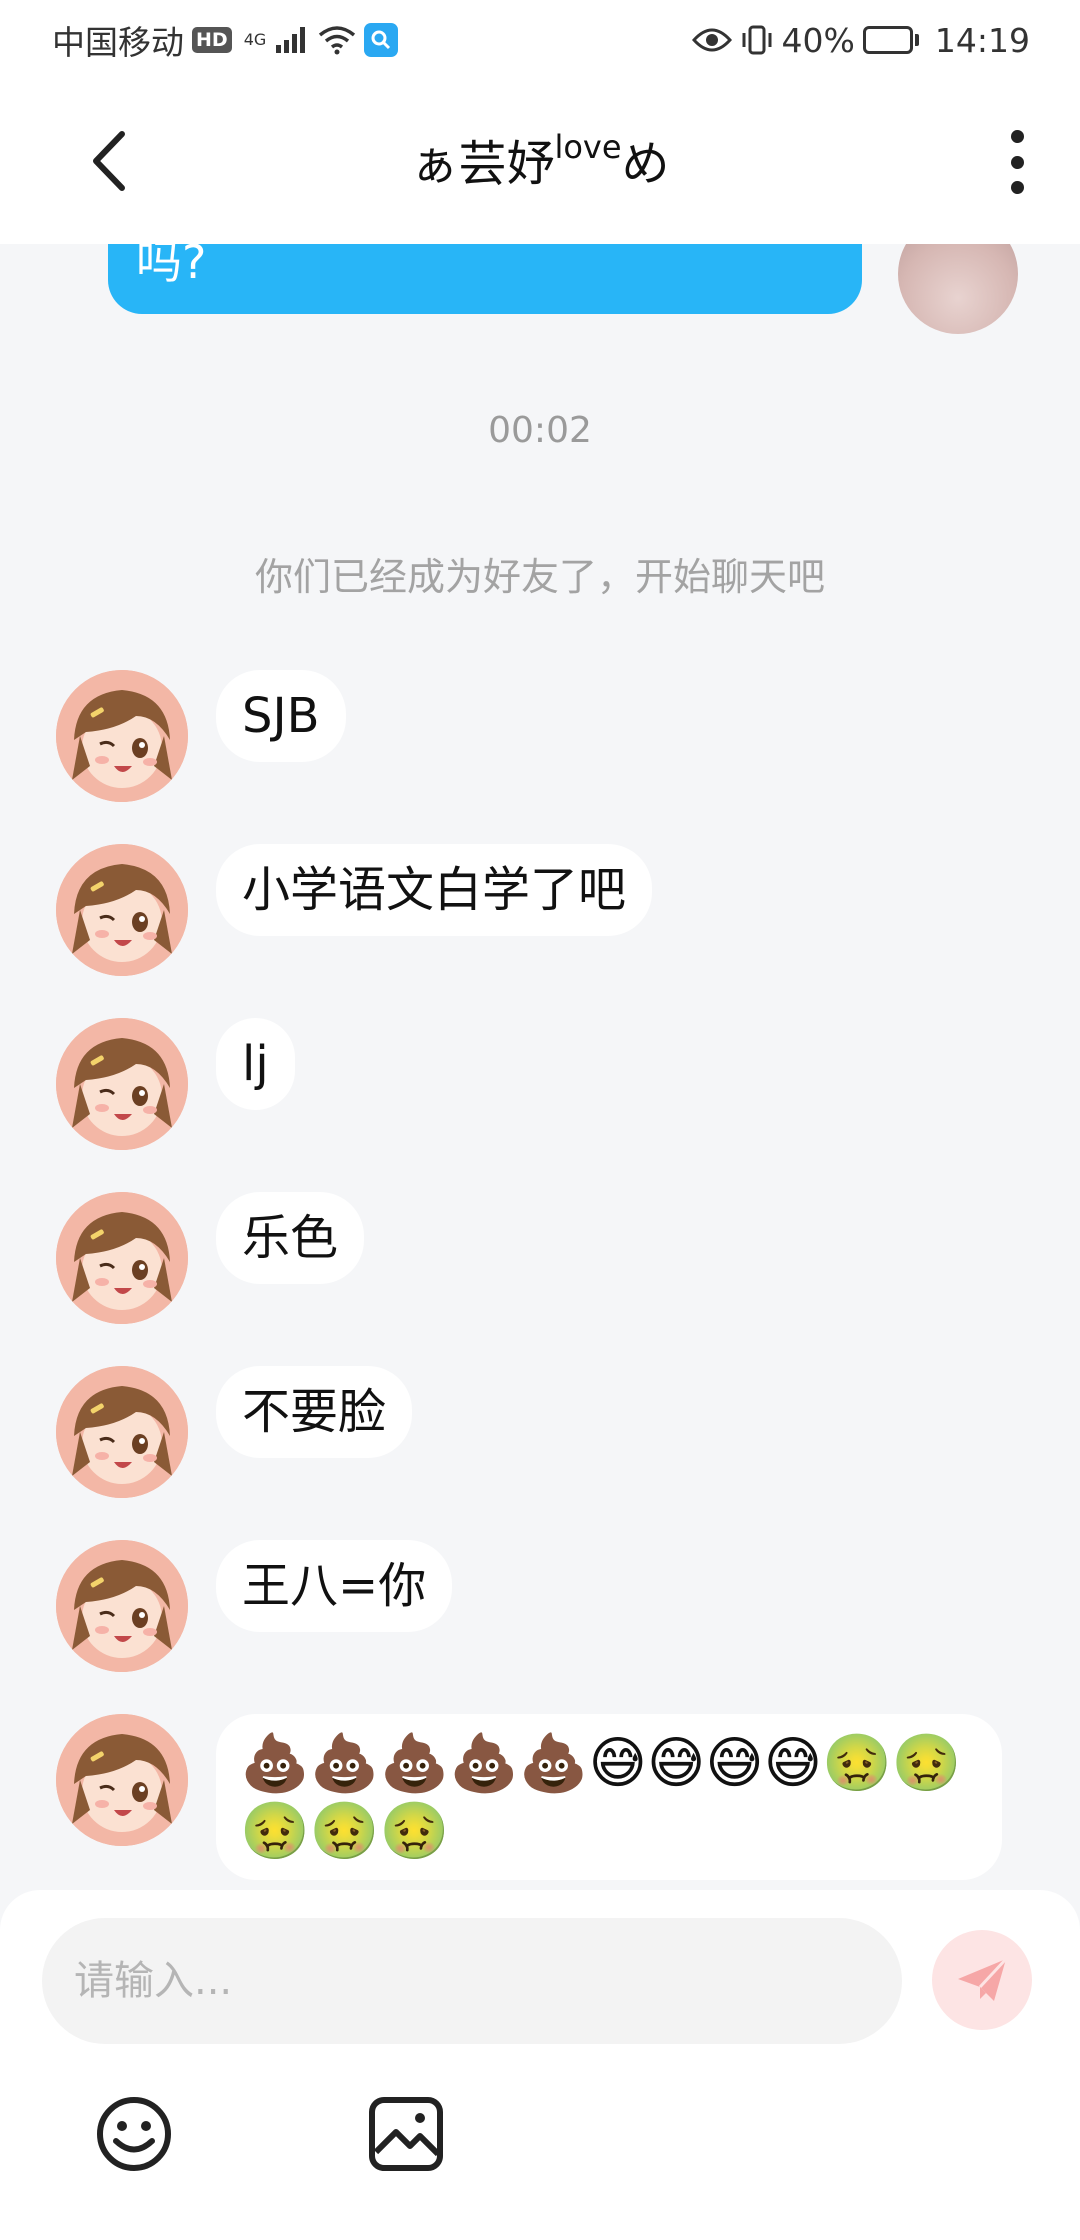 This screenshot has height=2240, width=1080. I want to click on status-bar: 中国移动 HD 4G 40% 14:19, so click(540, 40).